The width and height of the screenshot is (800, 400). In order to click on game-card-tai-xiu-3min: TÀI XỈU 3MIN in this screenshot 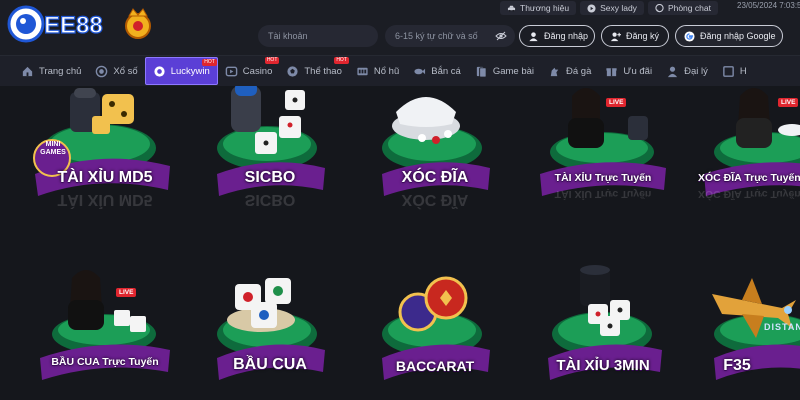, I will do `click(603, 323)`.